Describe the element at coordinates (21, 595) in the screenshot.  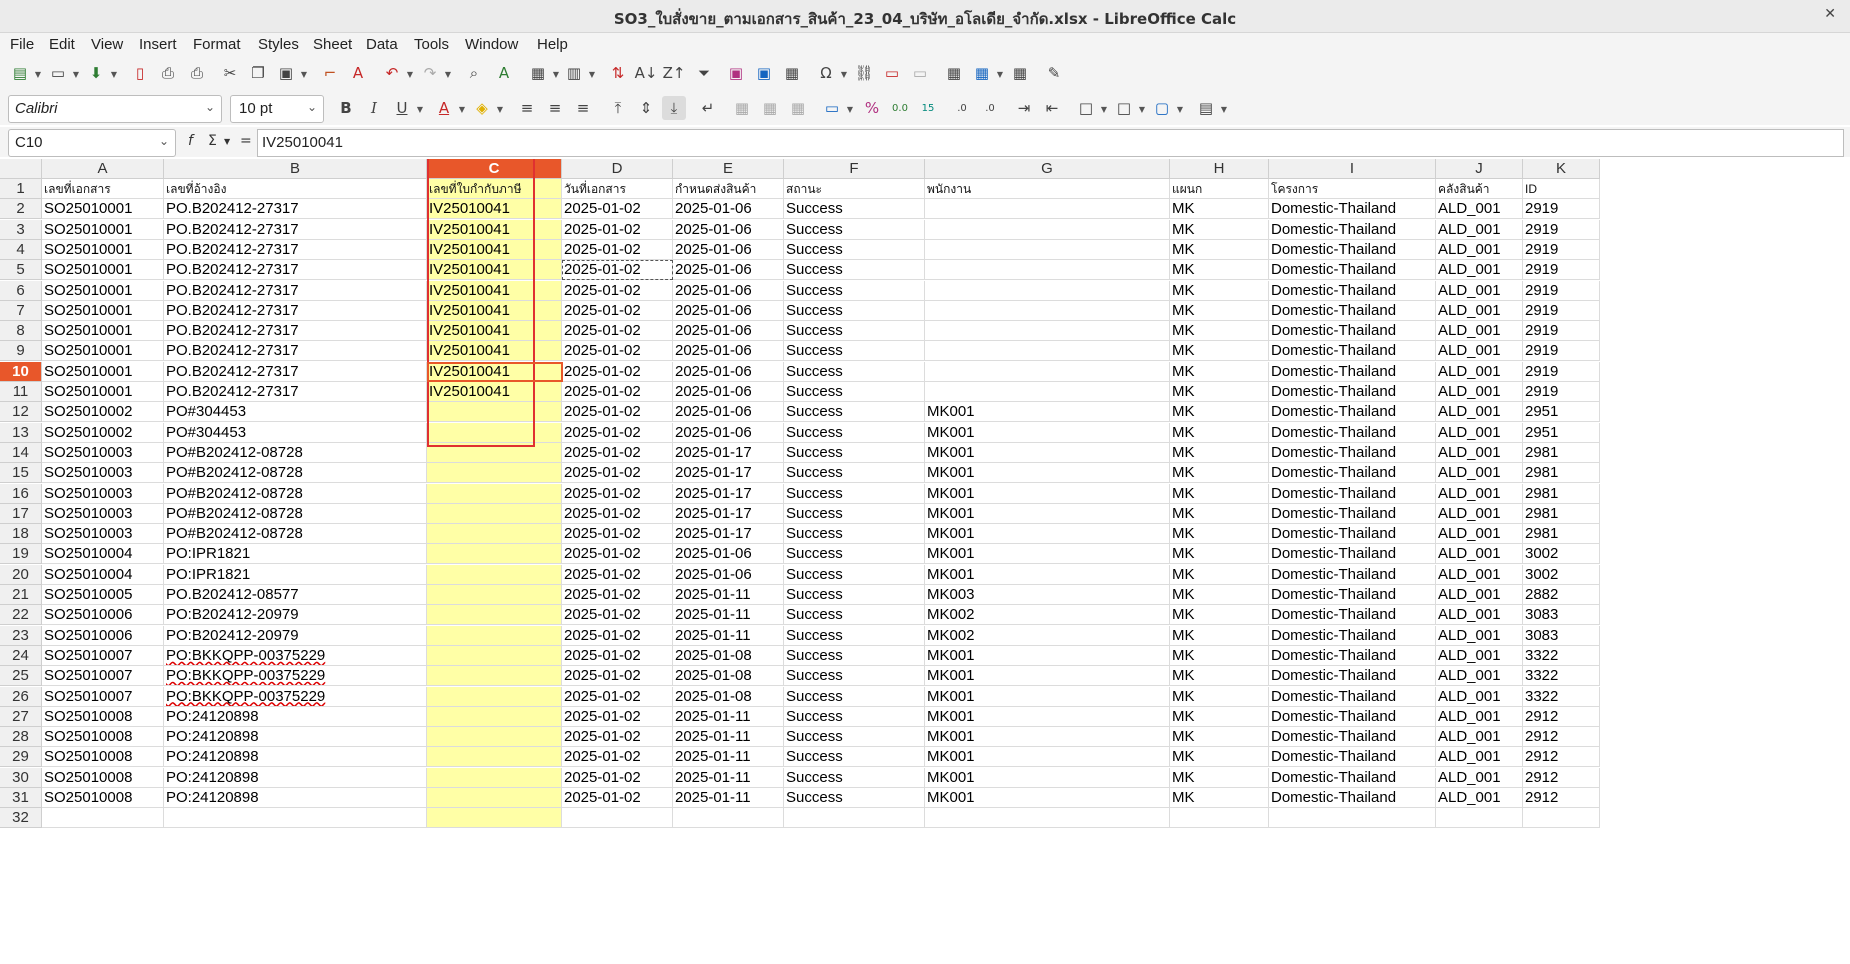
I see `row-header: 21` at that location.